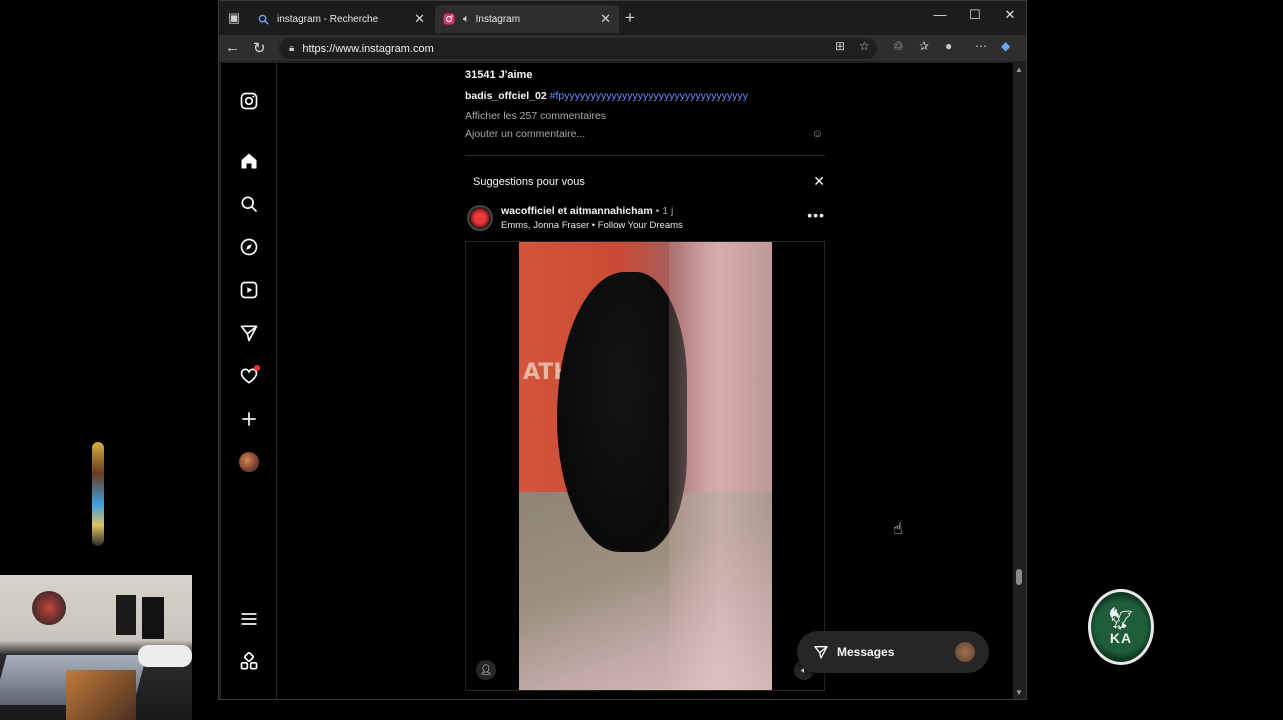  Describe the element at coordinates (249, 419) in the screenshot. I see `create-plus-icon` at that location.